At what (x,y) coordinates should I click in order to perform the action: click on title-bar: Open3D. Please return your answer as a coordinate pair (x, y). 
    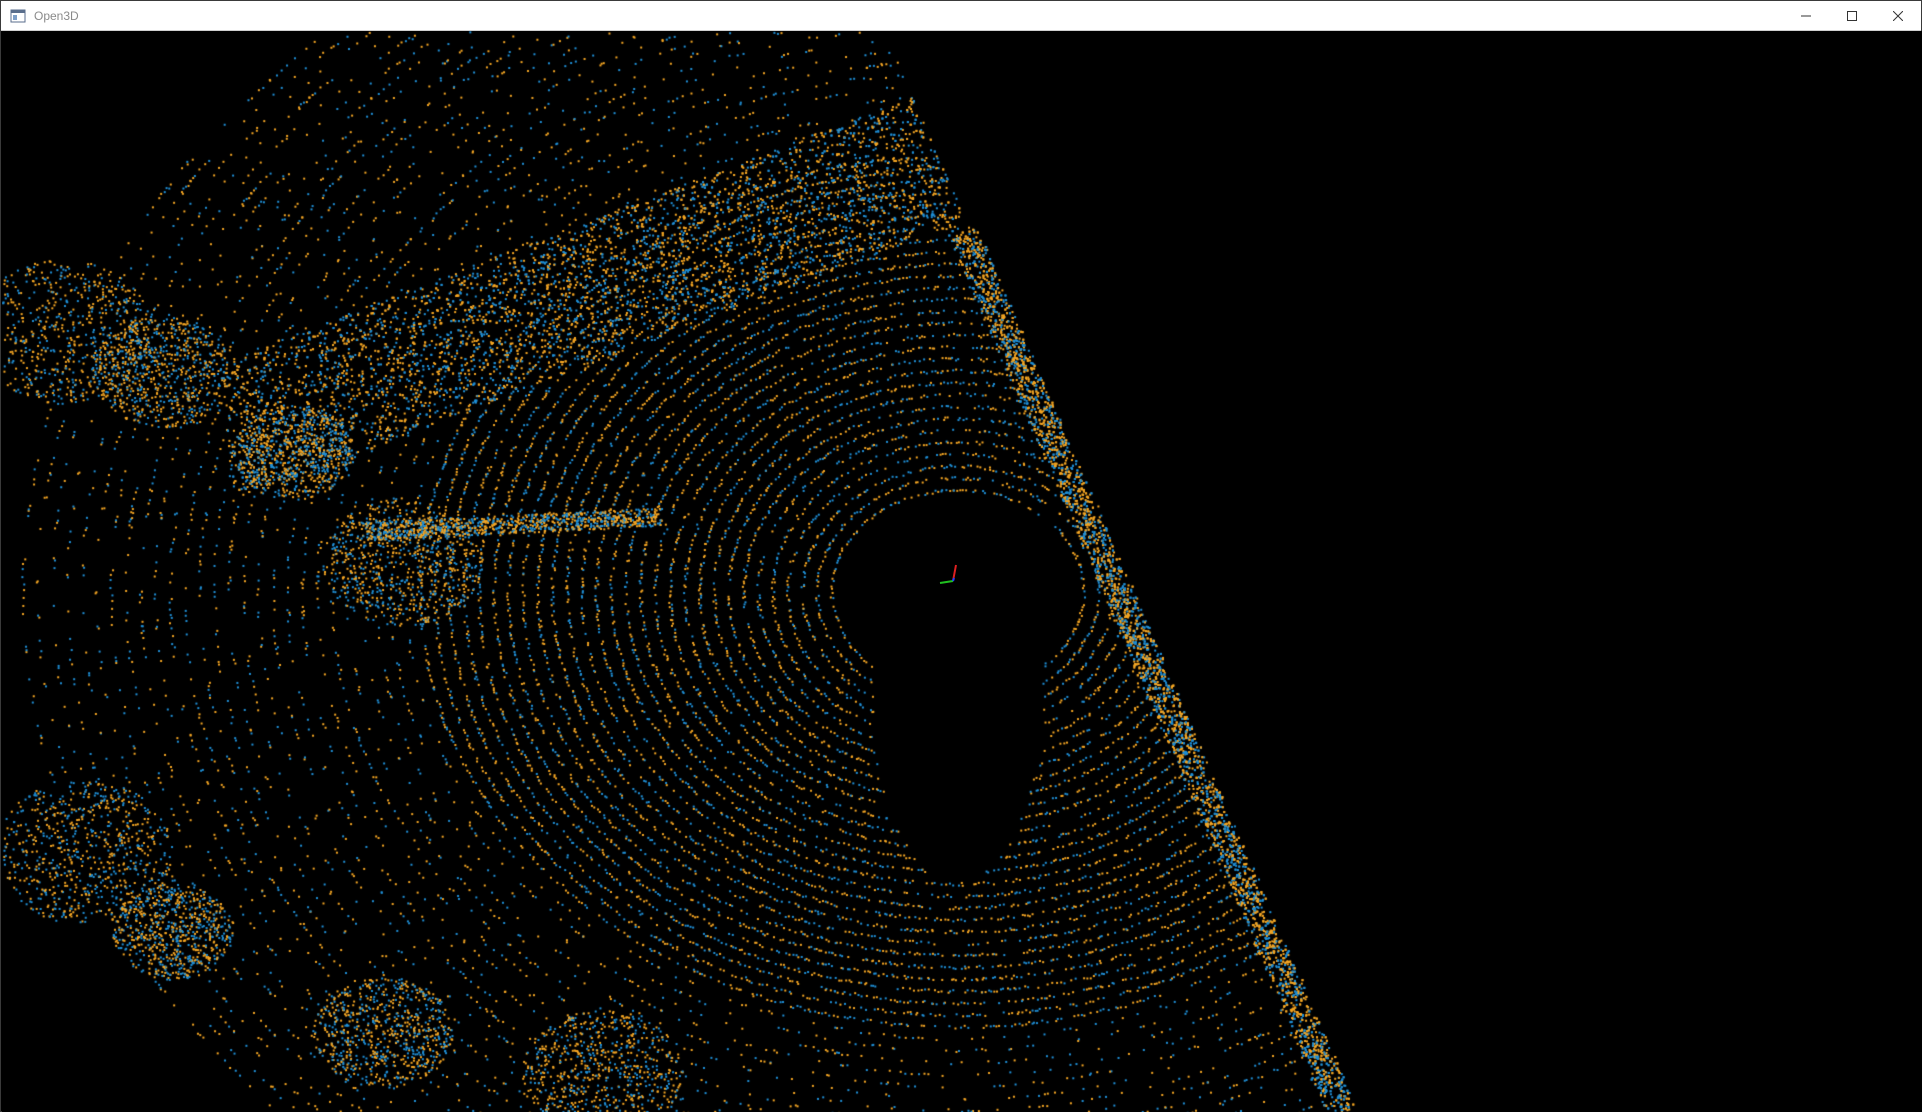
    Looking at the image, I should click on (961, 16).